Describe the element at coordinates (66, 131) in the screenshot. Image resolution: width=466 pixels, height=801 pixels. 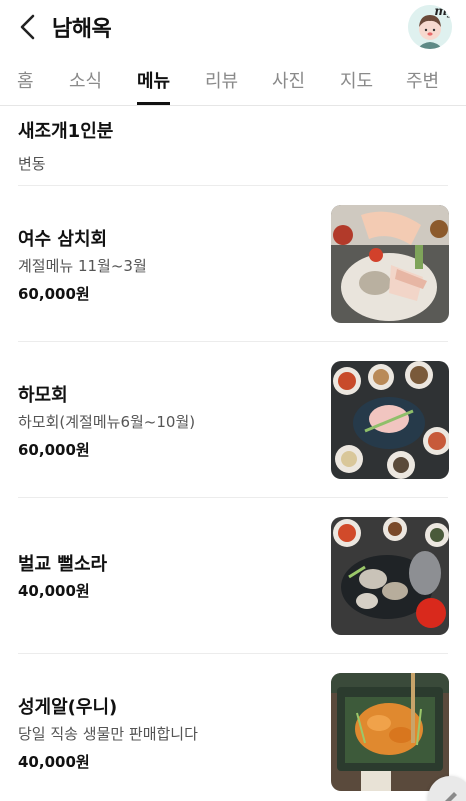
I see `menu-item-name: 새조개1인분` at that location.